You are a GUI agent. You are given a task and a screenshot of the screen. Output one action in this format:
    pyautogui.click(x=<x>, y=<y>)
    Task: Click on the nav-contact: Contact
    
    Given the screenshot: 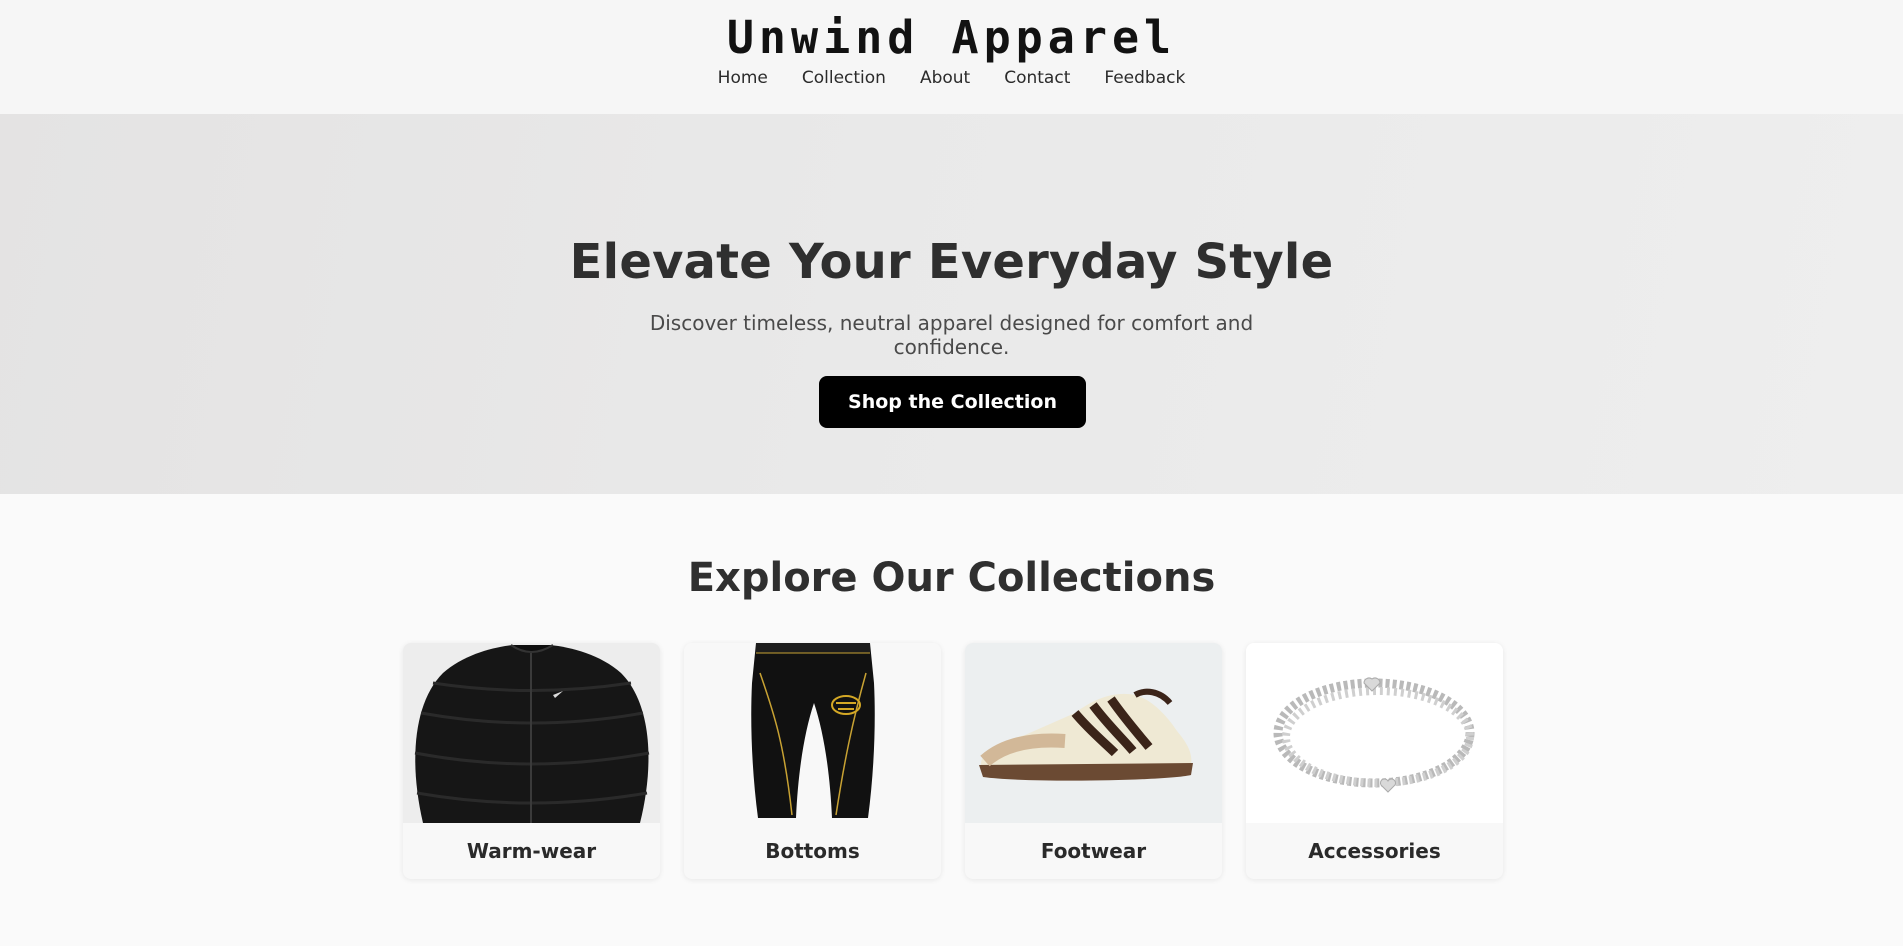 What is the action you would take?
    pyautogui.click(x=1037, y=78)
    